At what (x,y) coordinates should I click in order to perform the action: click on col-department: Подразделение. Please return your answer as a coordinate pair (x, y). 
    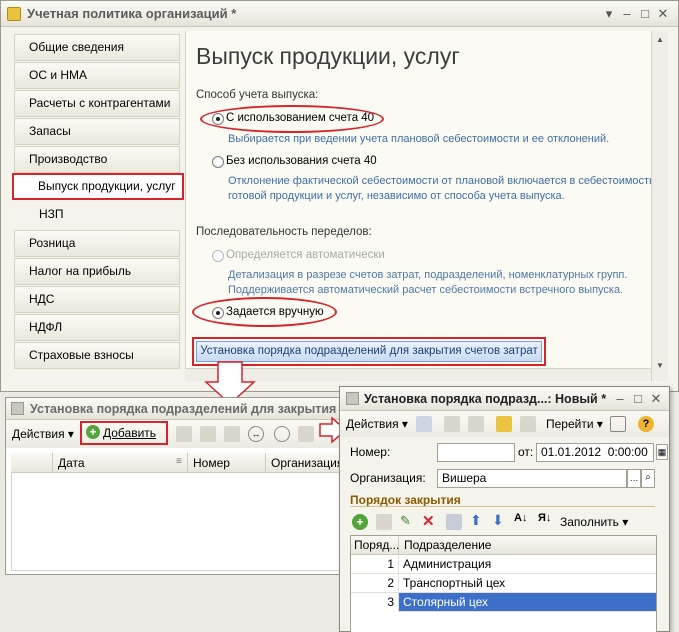
    Looking at the image, I should click on (527, 545).